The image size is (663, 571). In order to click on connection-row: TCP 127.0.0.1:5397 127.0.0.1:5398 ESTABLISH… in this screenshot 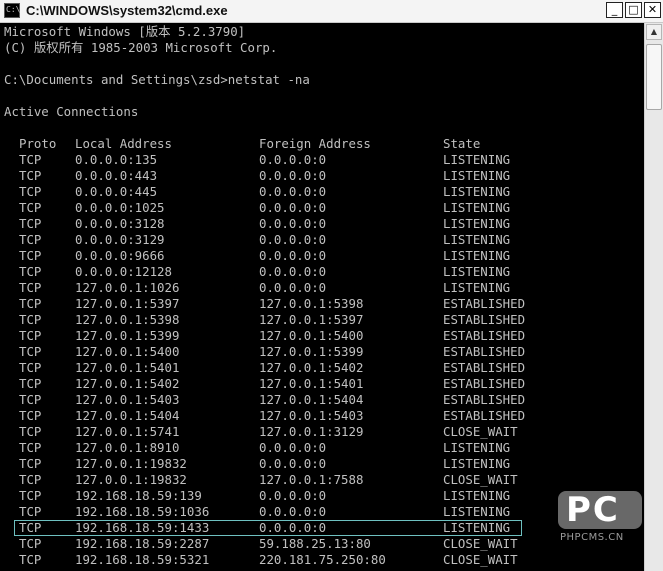, I will do `click(320, 304)`.